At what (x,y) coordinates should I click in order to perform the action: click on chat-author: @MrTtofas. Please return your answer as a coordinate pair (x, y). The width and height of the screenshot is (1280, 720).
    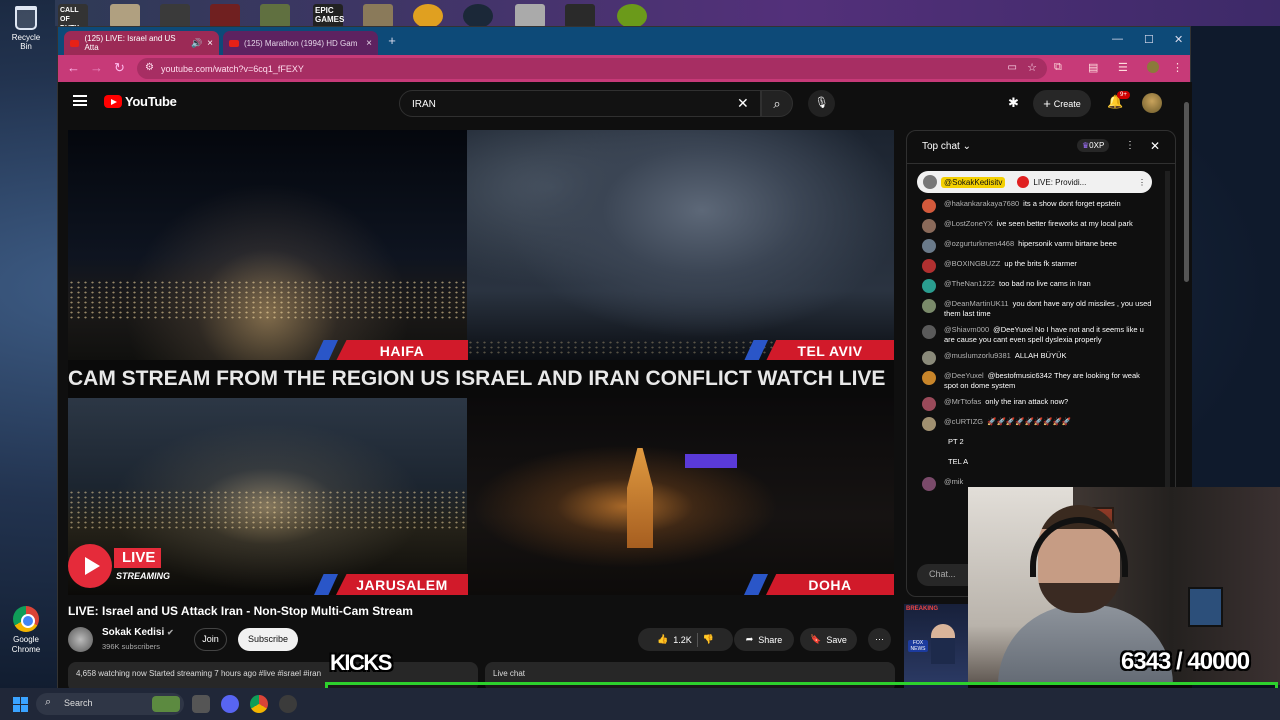
    Looking at the image, I should click on (962, 401).